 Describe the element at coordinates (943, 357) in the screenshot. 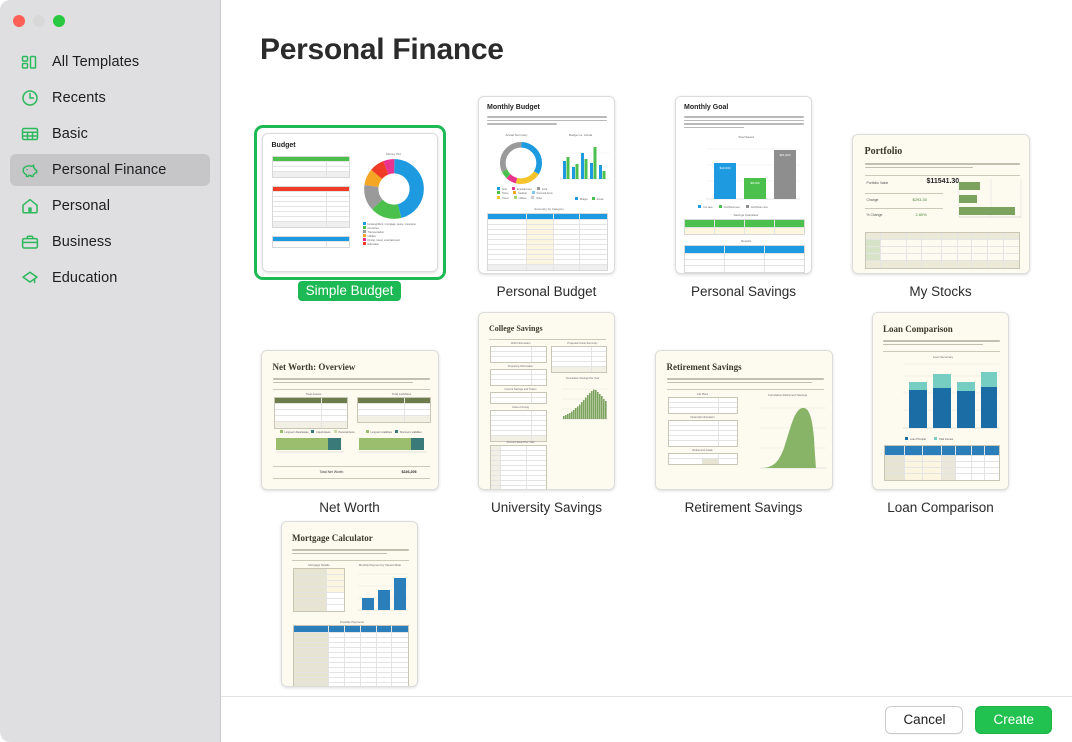

I see `chart-title: Loan Summary` at that location.